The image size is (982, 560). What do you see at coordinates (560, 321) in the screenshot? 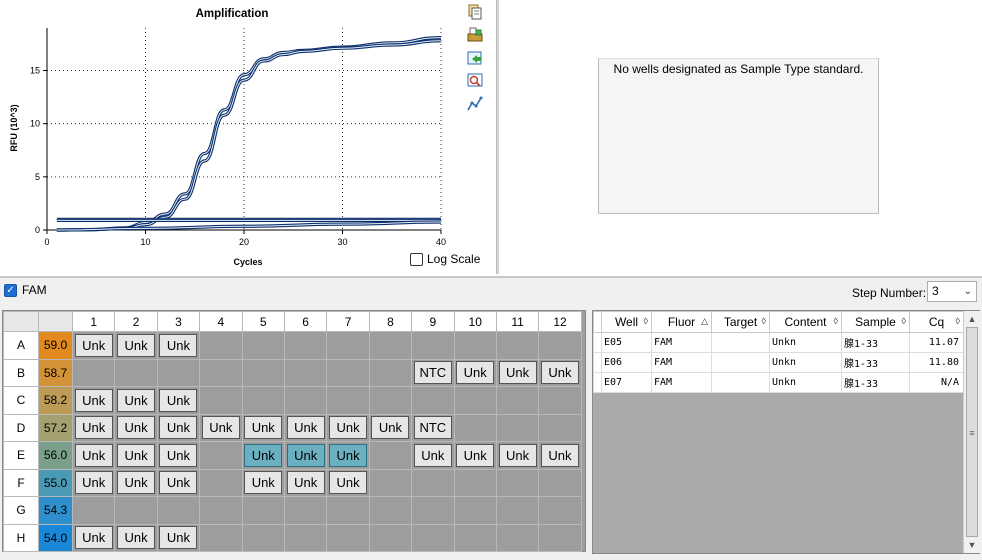
I see `plate-column-header: 12` at bounding box center [560, 321].